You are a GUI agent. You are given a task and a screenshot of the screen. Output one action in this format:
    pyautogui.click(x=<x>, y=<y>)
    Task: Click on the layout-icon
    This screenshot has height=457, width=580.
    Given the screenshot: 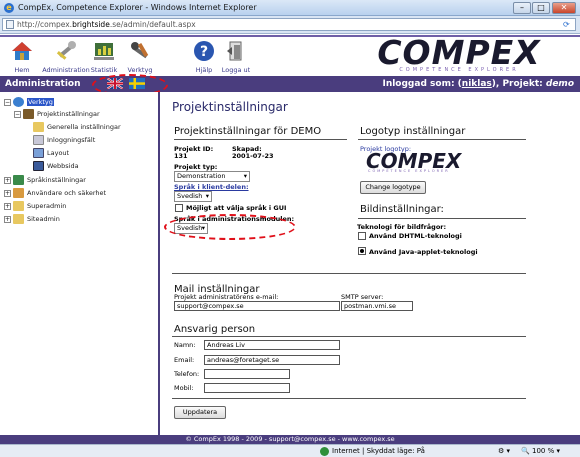 What is the action you would take?
    pyautogui.click(x=38, y=153)
    